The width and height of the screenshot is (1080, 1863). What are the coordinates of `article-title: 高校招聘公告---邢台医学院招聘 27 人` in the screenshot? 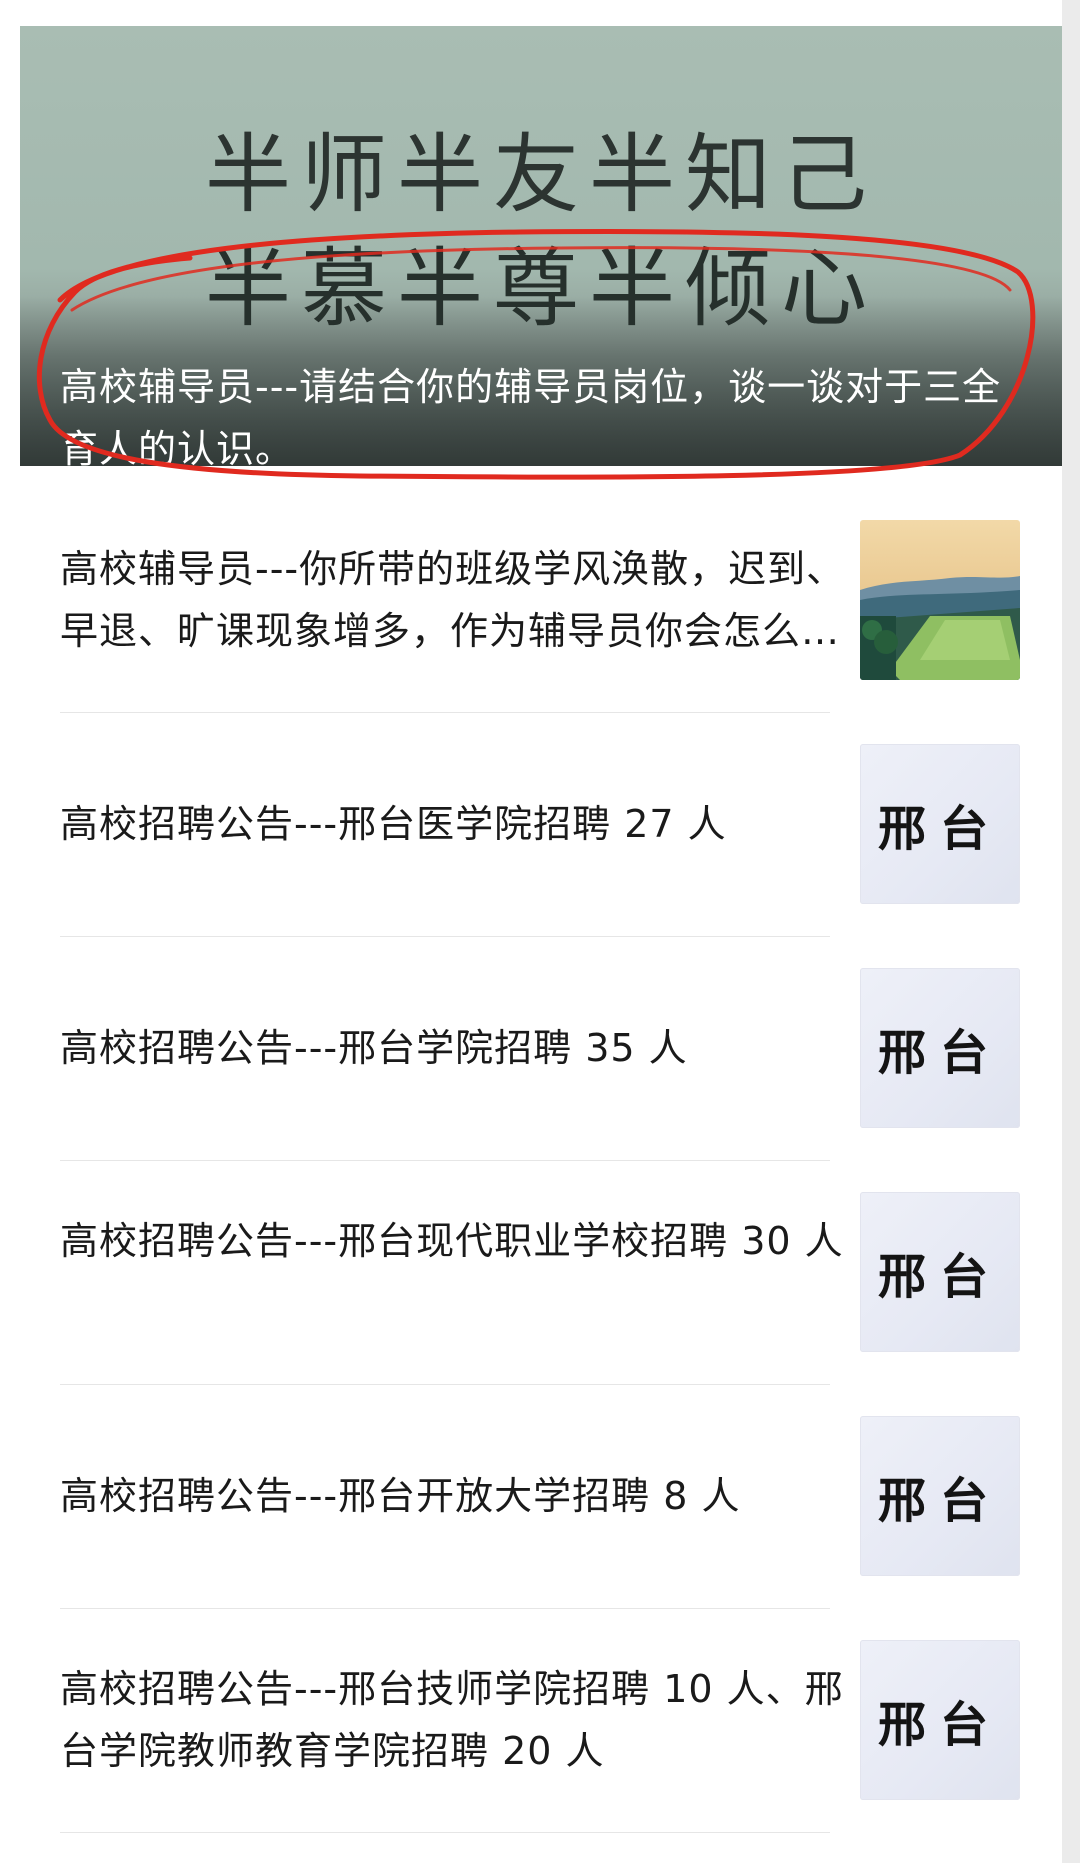 It's located at (393, 824).